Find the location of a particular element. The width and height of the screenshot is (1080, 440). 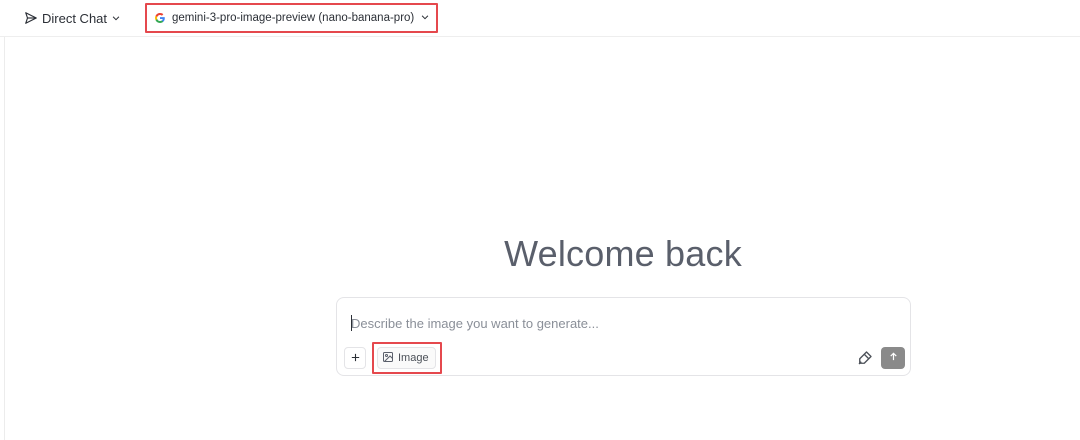

welcome-heading: Welcome back is located at coordinates (623, 253).